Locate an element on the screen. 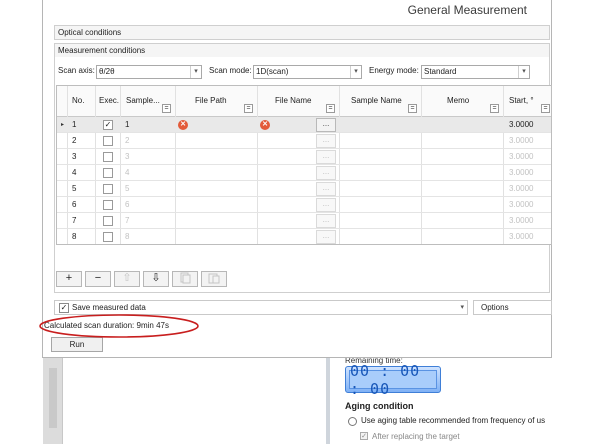 Image resolution: width=592 pixels, height=444 pixels. paste-button is located at coordinates (214, 279).